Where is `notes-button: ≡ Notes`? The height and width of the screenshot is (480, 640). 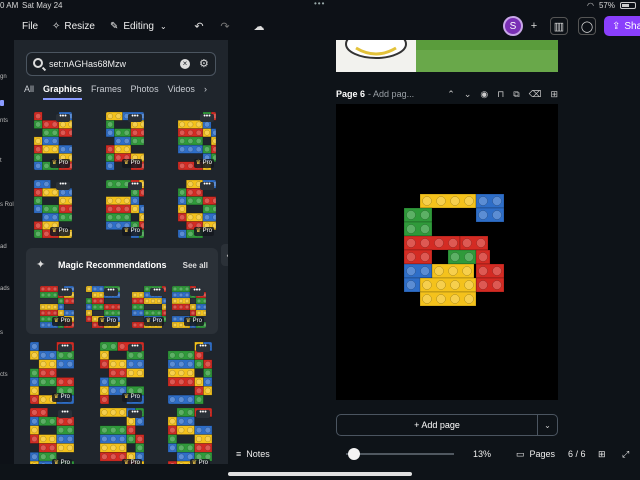 notes-button: ≡ Notes is located at coordinates (253, 454).